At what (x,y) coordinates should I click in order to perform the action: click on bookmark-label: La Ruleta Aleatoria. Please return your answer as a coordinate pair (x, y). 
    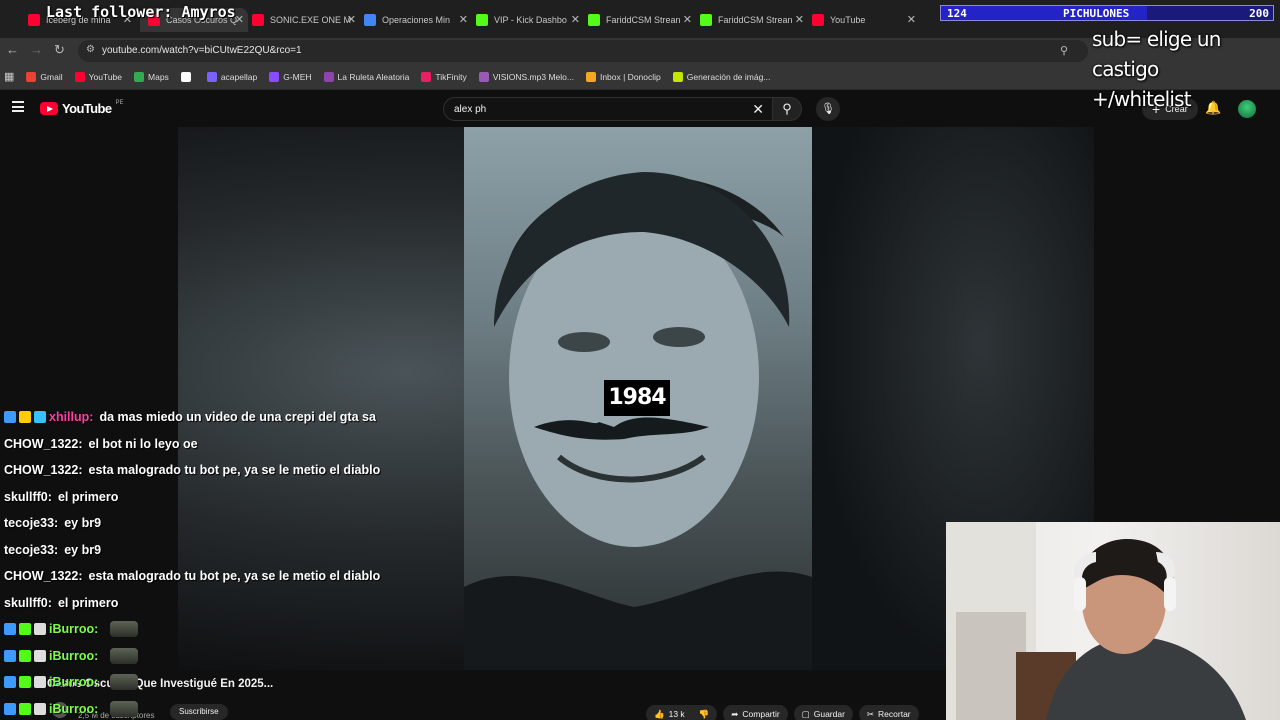
    Looking at the image, I should click on (373, 76).